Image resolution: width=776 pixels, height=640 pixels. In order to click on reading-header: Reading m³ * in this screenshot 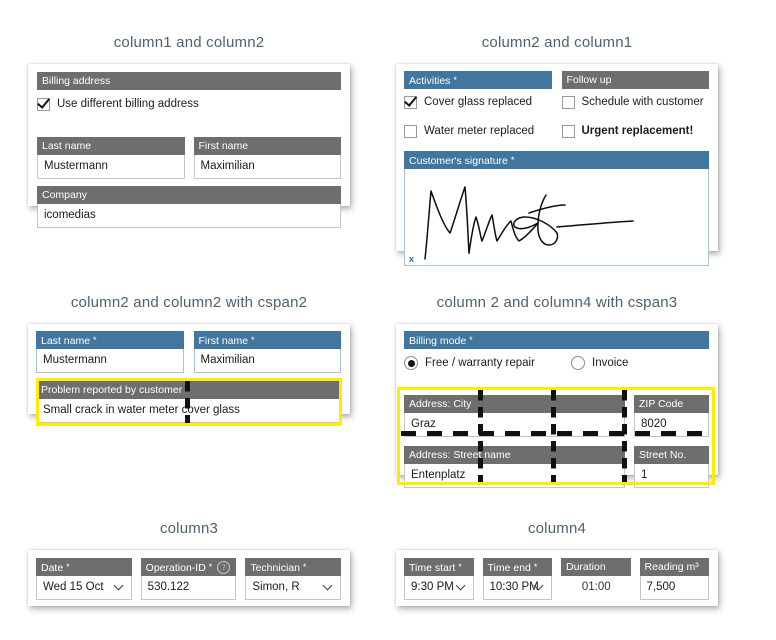, I will do `click(674, 567)`.